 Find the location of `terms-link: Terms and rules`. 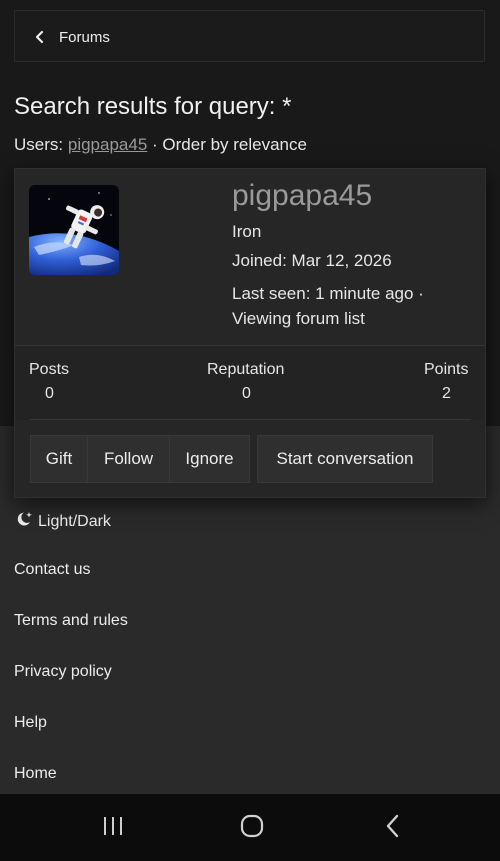

terms-link: Terms and rules is located at coordinates (71, 621).